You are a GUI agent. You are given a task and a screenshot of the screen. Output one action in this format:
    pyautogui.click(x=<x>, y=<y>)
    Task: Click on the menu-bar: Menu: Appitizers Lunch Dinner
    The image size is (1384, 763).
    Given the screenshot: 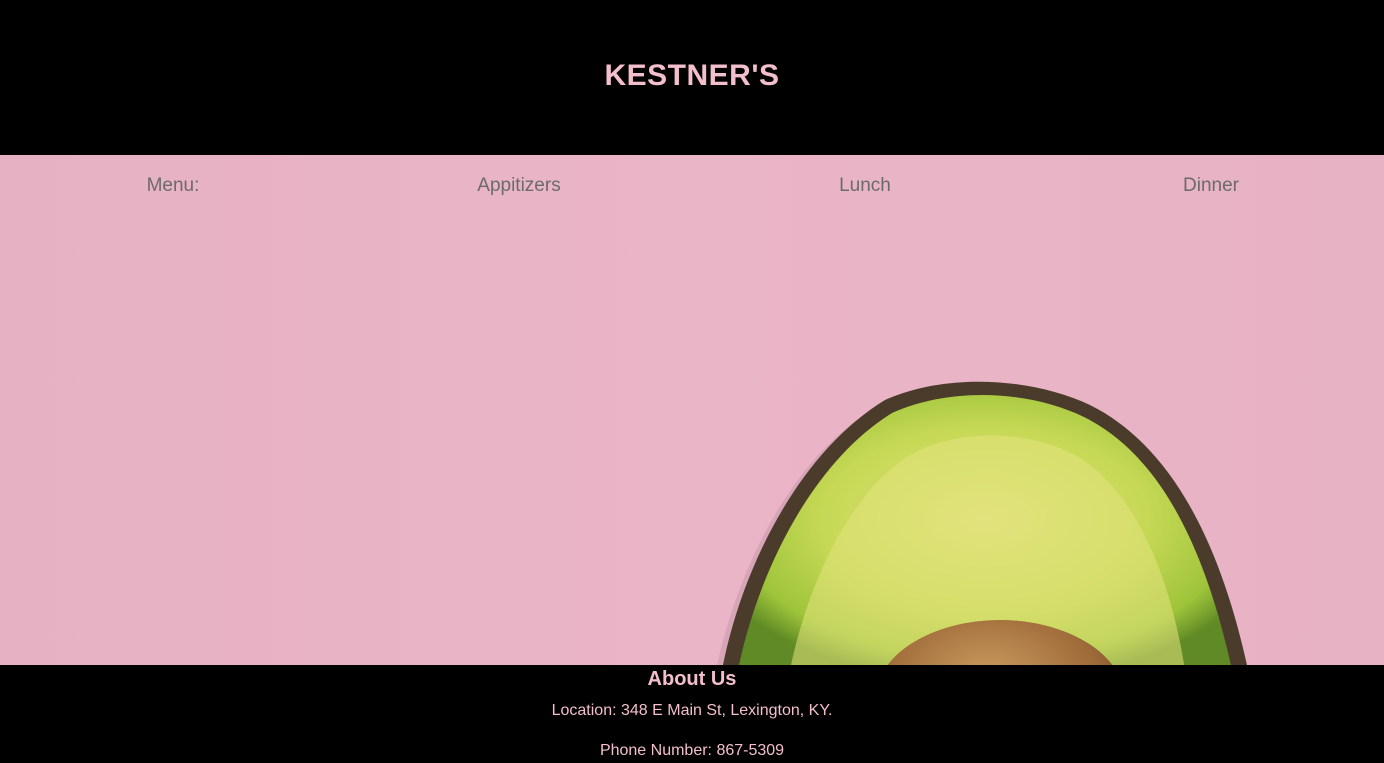 What is the action you would take?
    pyautogui.click(x=692, y=185)
    